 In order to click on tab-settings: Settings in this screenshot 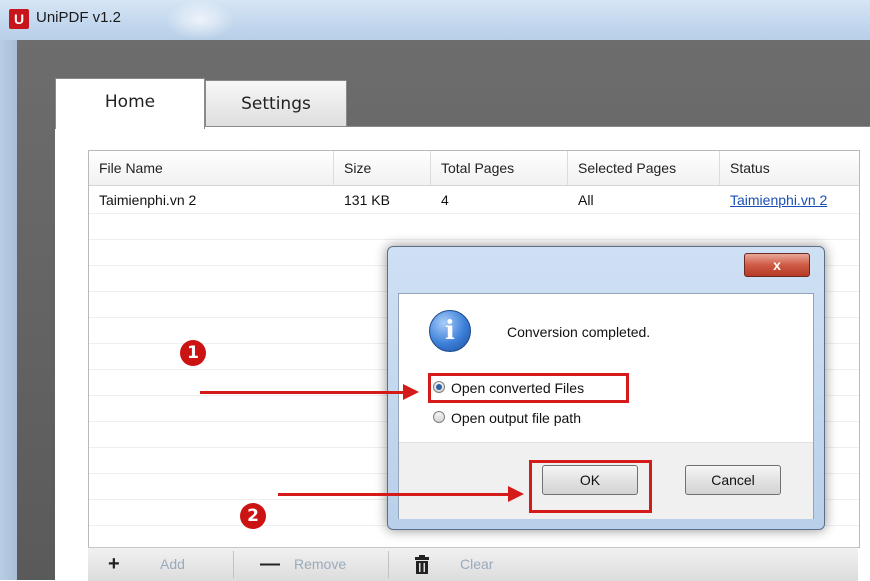, I will do `click(276, 104)`.